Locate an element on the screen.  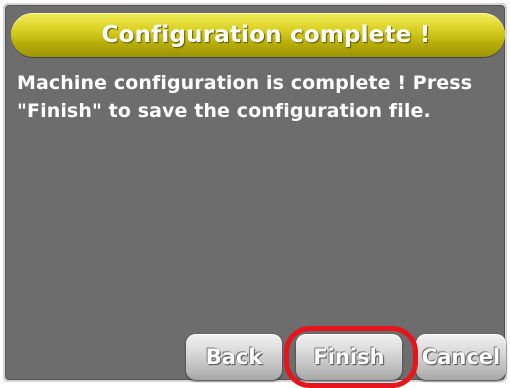
dialog-title-bar: Configuration complete ! is located at coordinates (258, 35).